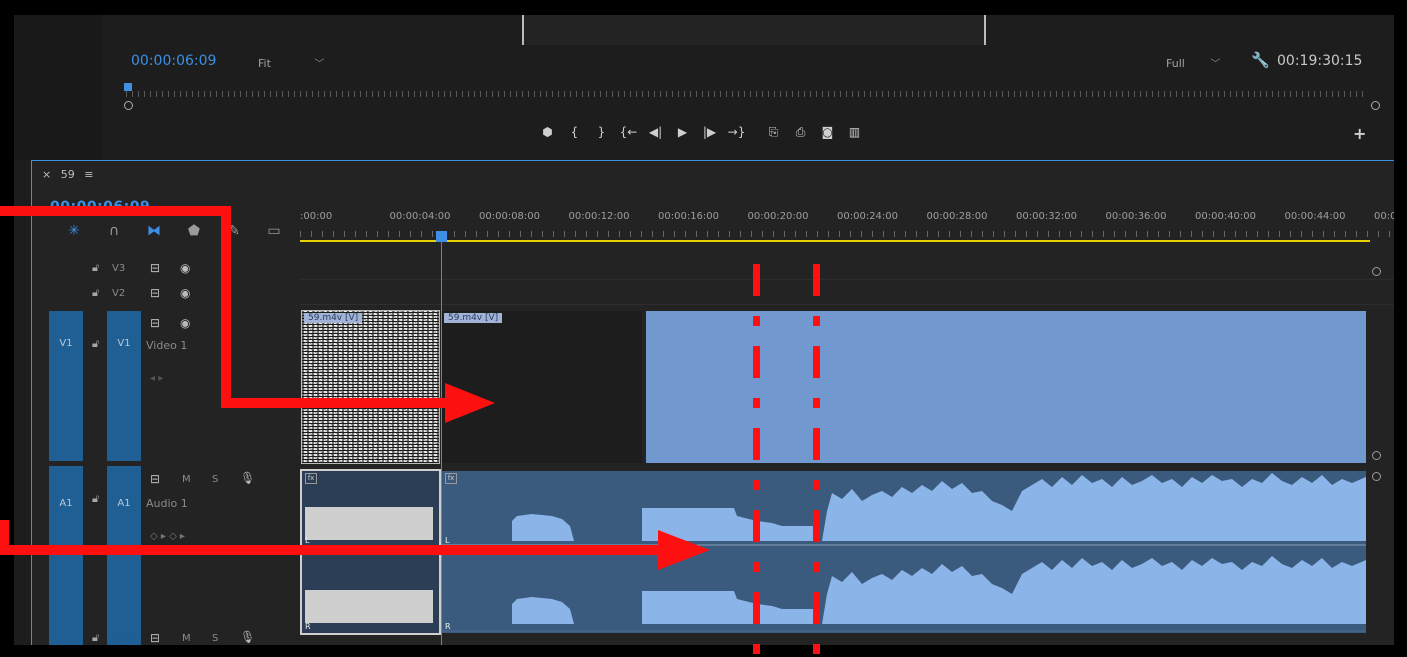 This screenshot has width=1407, height=657. What do you see at coordinates (311, 478) in the screenshot?
I see `fx-badge: fx` at bounding box center [311, 478].